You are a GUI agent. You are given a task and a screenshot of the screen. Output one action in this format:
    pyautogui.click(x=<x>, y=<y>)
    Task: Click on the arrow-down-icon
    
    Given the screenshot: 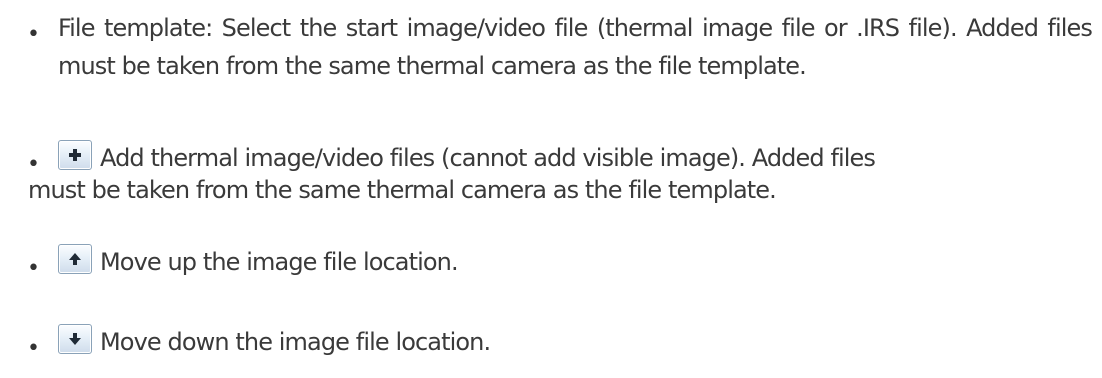 What is the action you would take?
    pyautogui.click(x=75, y=339)
    